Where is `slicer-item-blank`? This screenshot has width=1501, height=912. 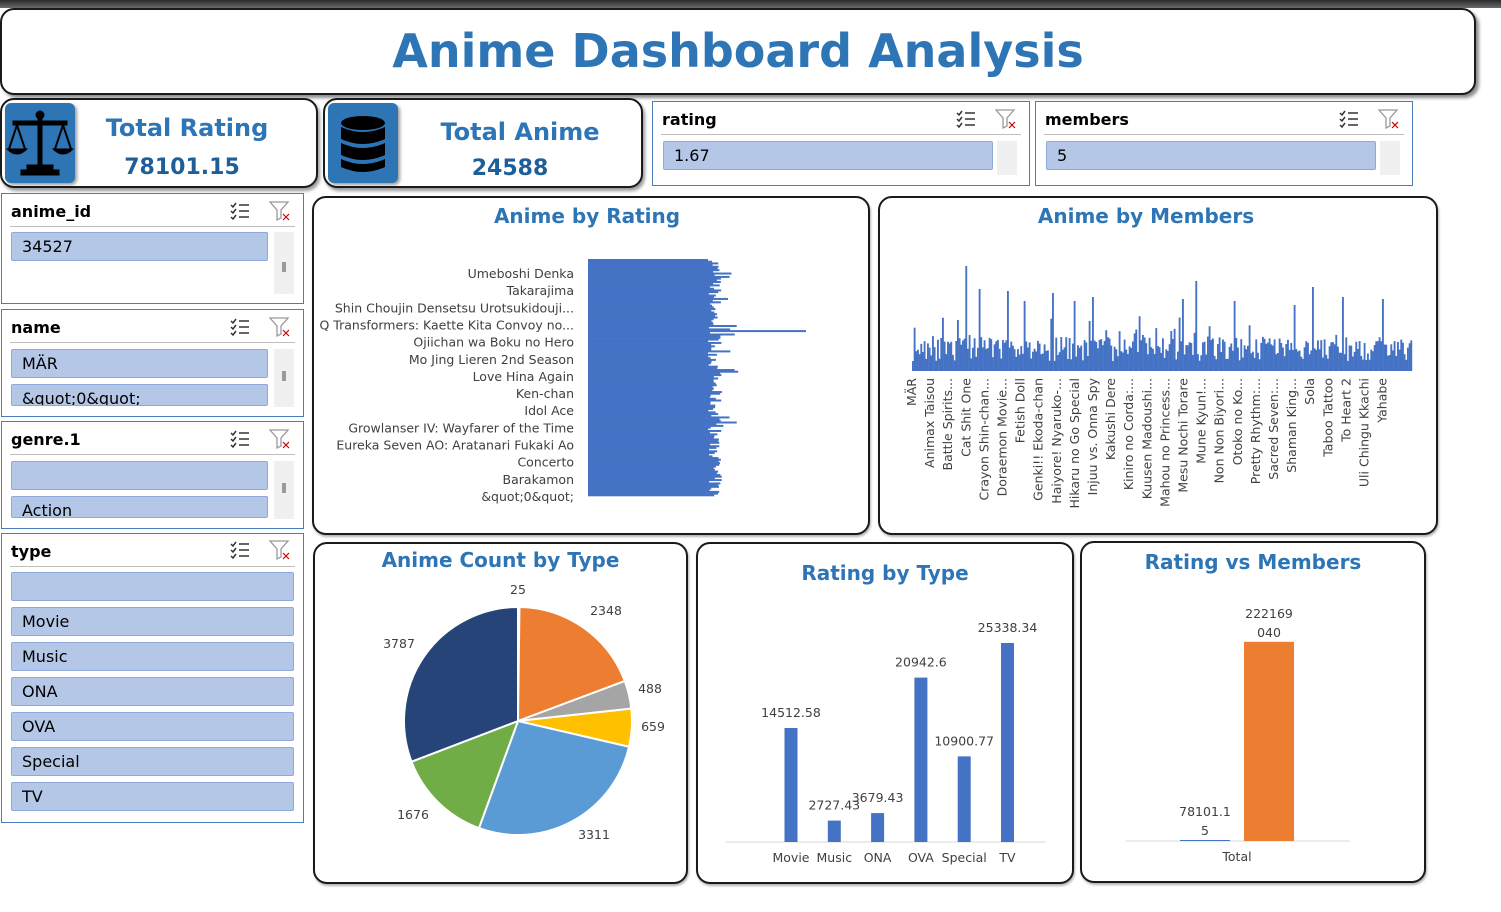
slicer-item-blank is located at coordinates (152, 586).